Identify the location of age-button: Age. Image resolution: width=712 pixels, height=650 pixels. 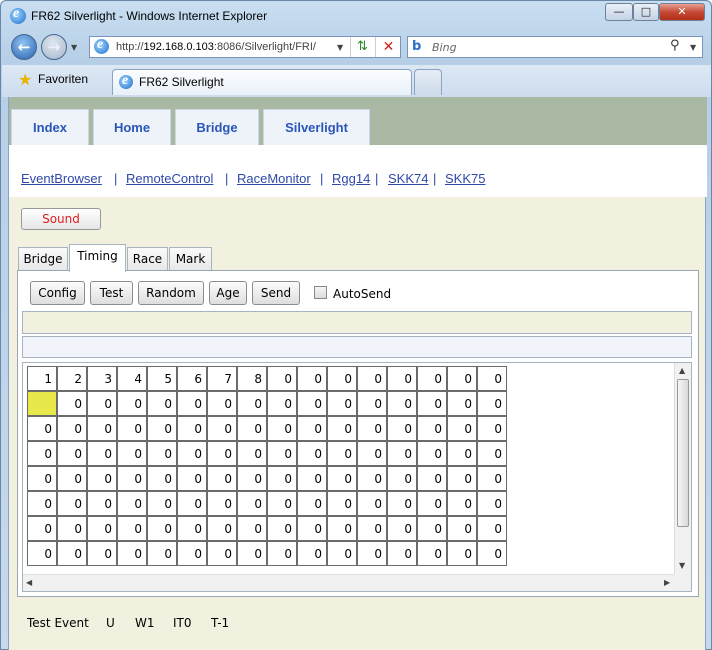
(228, 293).